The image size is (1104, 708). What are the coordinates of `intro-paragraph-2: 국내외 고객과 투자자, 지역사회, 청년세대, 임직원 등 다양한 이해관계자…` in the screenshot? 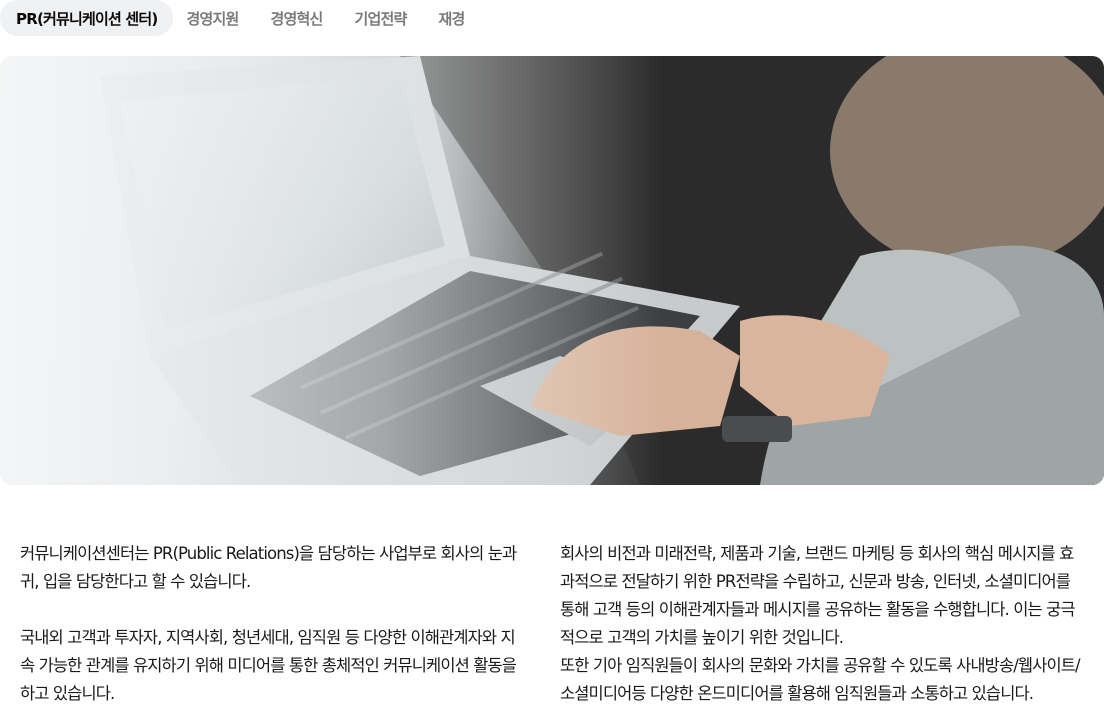 It's located at (268, 665).